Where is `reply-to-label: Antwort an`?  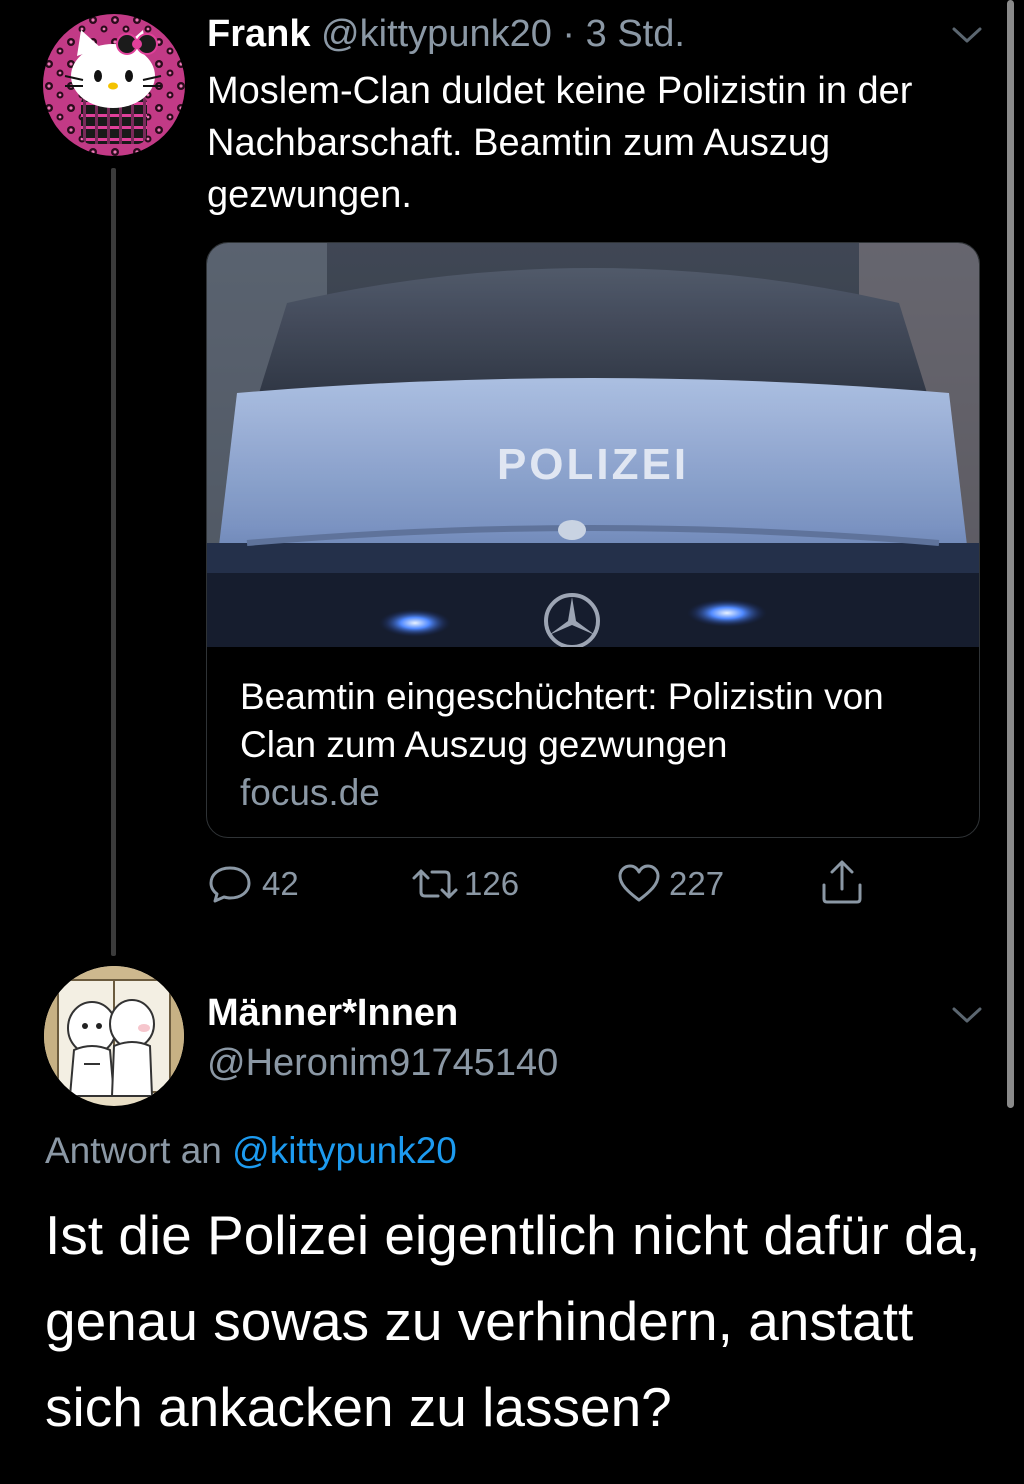 reply-to-label: Antwort an is located at coordinates (133, 1150).